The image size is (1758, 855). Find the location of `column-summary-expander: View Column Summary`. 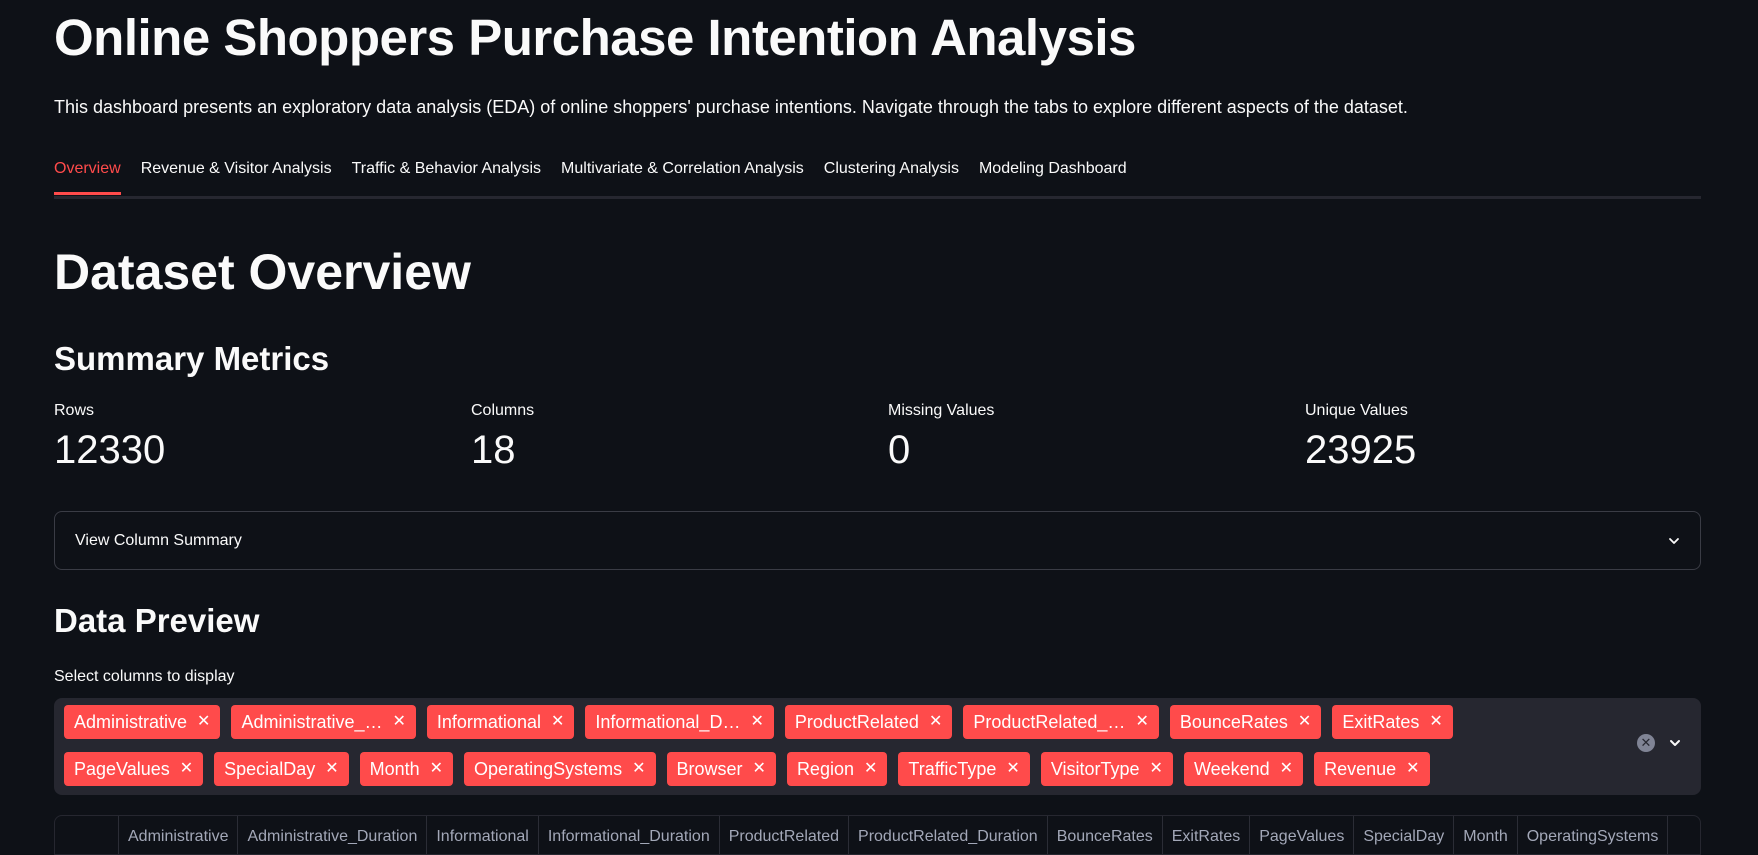

column-summary-expander: View Column Summary is located at coordinates (877, 540).